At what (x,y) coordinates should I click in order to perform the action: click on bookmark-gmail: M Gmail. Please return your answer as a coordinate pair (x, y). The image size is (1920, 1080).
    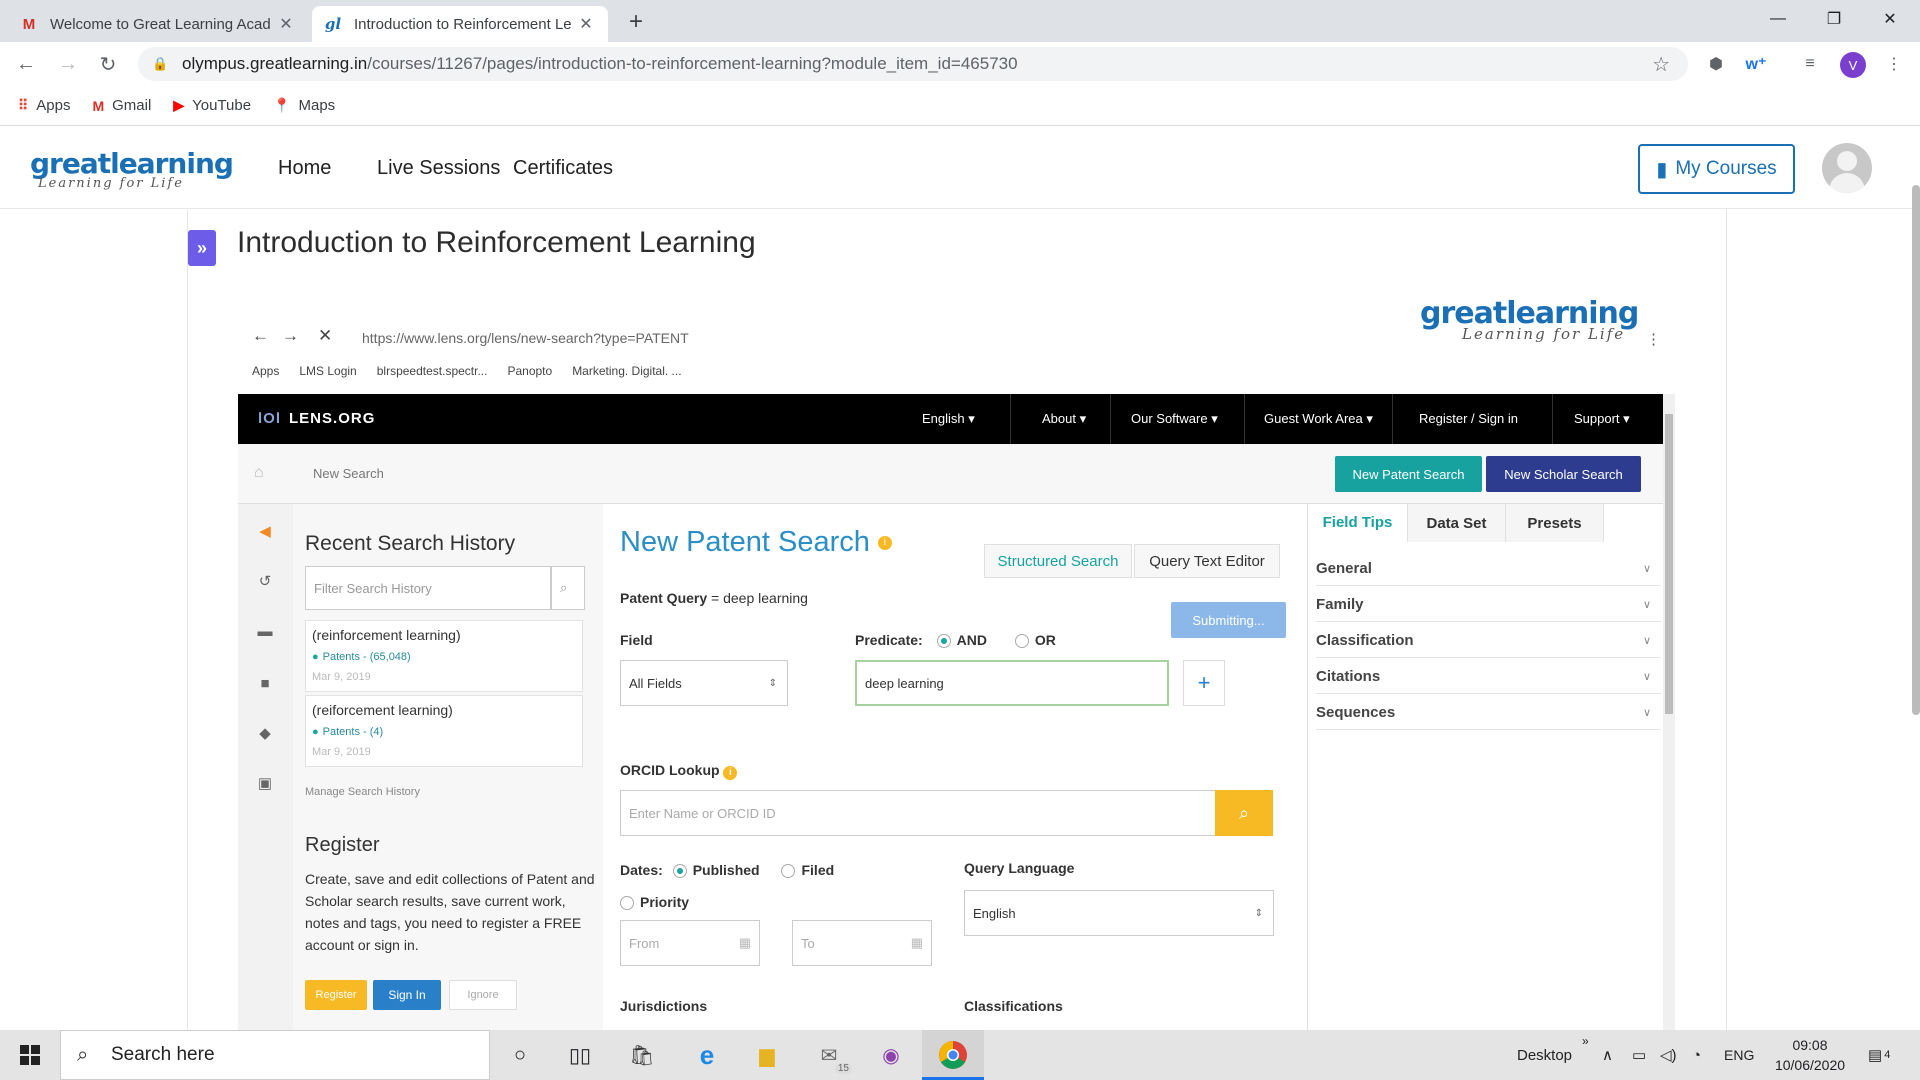
    Looking at the image, I should click on (121, 105).